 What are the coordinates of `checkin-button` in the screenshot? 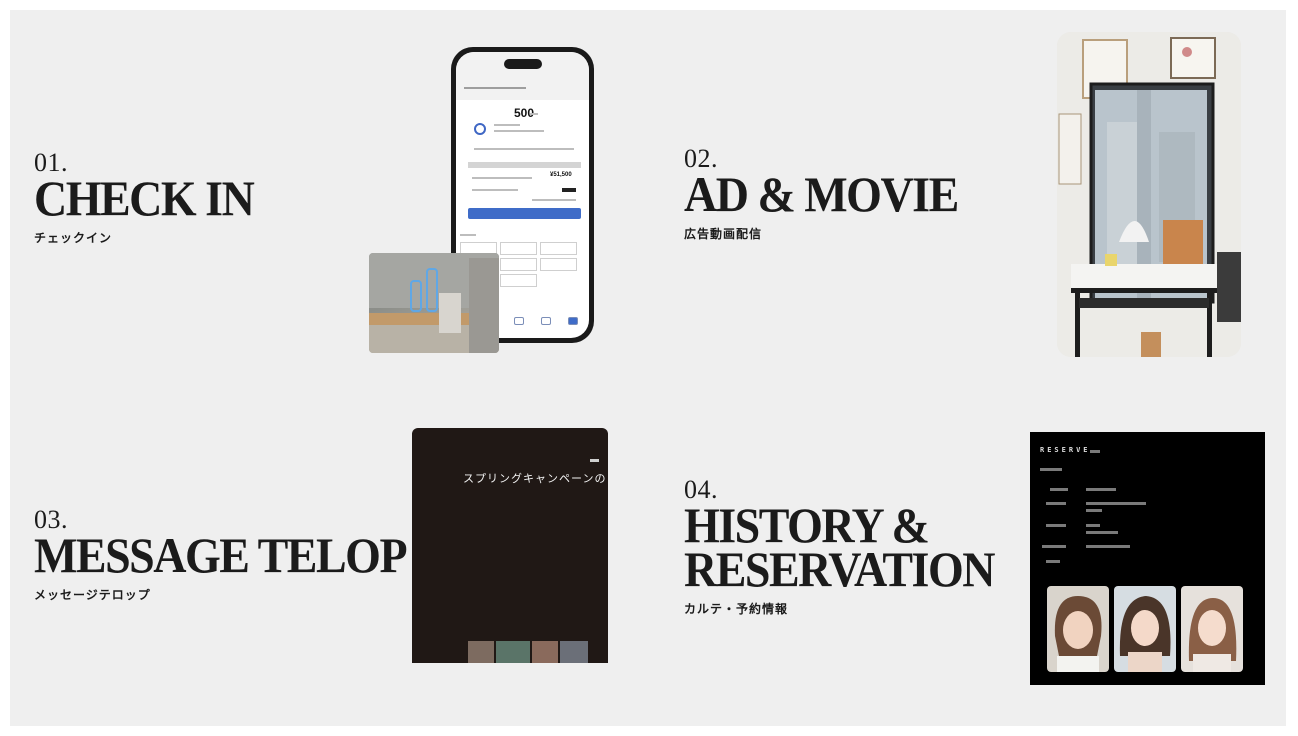 It's located at (524, 213).